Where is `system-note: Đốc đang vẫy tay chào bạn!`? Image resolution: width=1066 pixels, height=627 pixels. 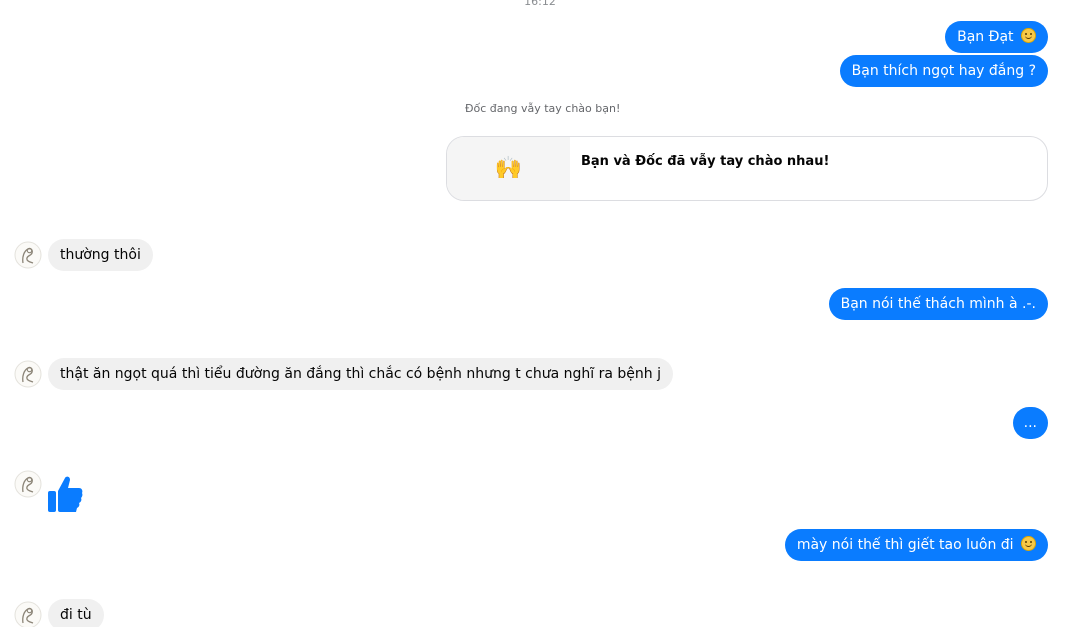 system-note: Đốc đang vẫy tay chào bạn! is located at coordinates (543, 108).